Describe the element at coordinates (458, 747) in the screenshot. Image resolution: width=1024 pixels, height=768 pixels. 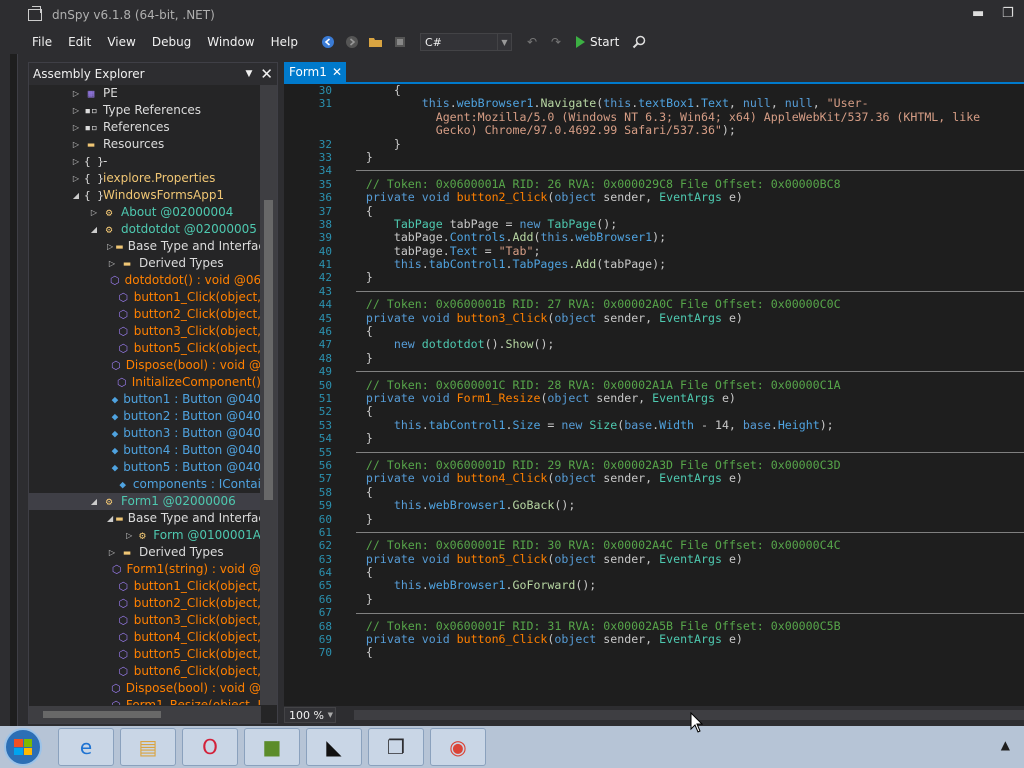
I see `taskbar-chrome-button: ◉` at that location.